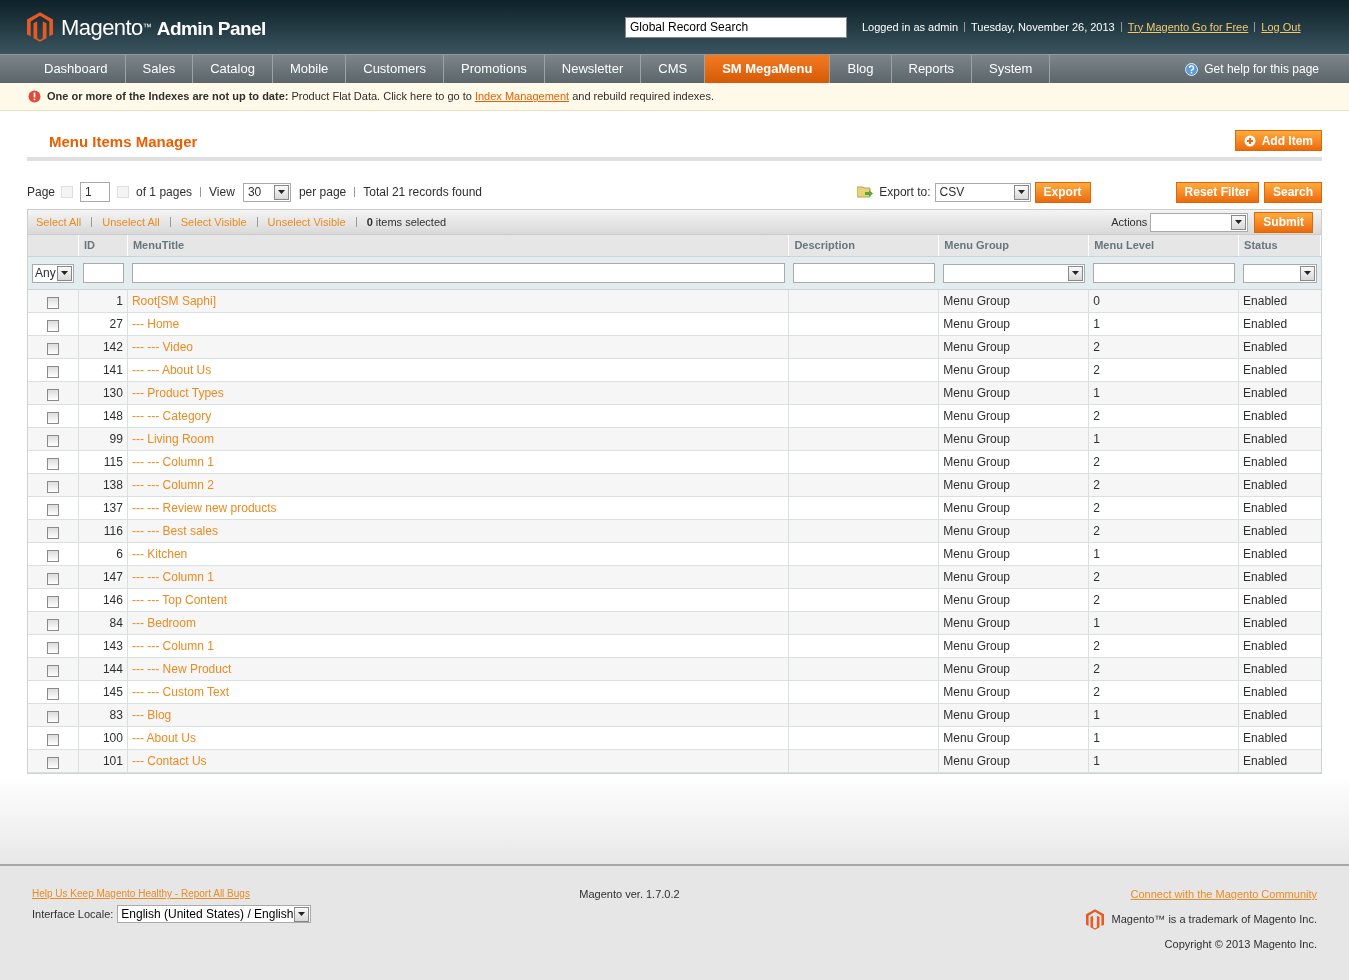 This screenshot has height=980, width=1349. Describe the element at coordinates (204, 508) in the screenshot. I see `menu-title-link: --- --- Review new products` at that location.